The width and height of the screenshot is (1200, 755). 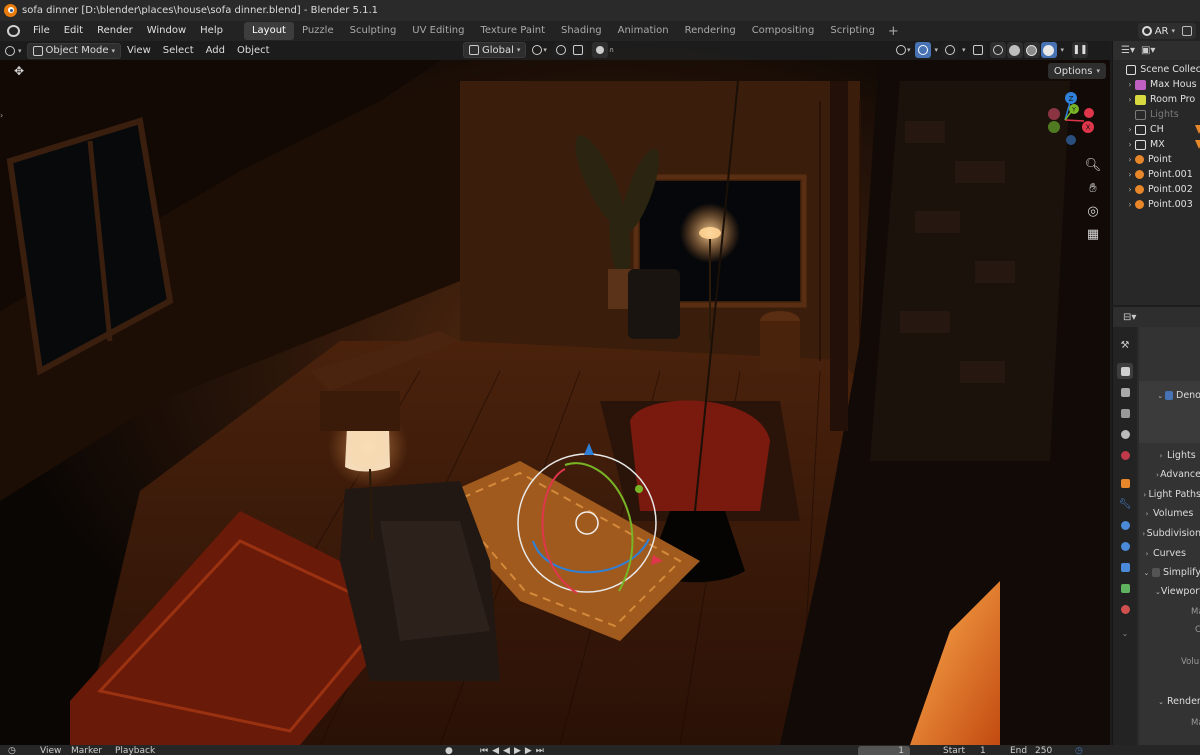 What do you see at coordinates (587, 523) in the screenshot?
I see `transform-gizmo` at bounding box center [587, 523].